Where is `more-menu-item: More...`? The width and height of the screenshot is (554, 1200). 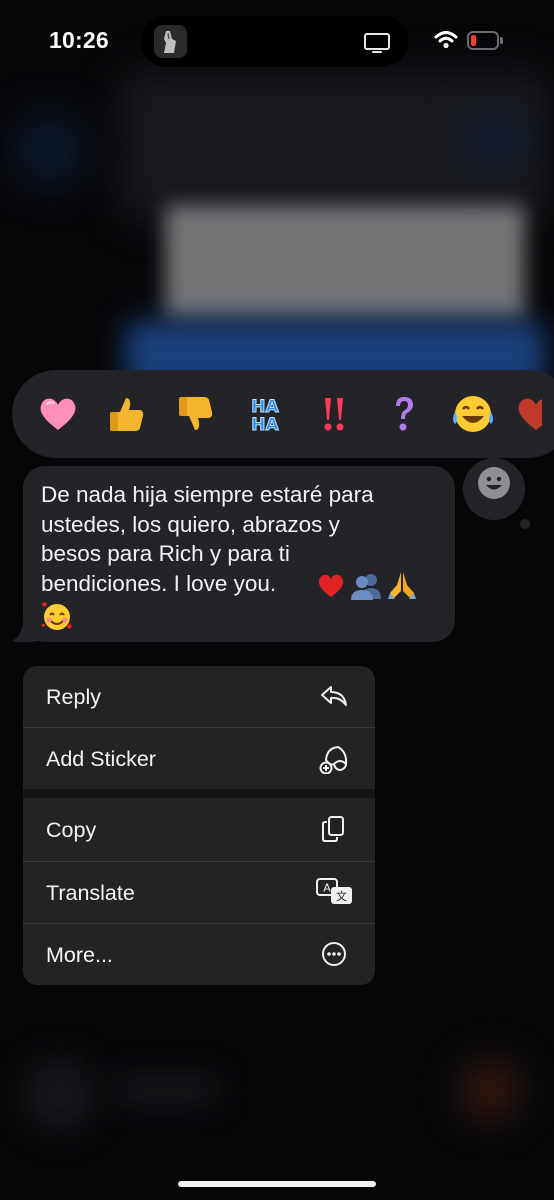 more-menu-item: More... is located at coordinates (199, 954).